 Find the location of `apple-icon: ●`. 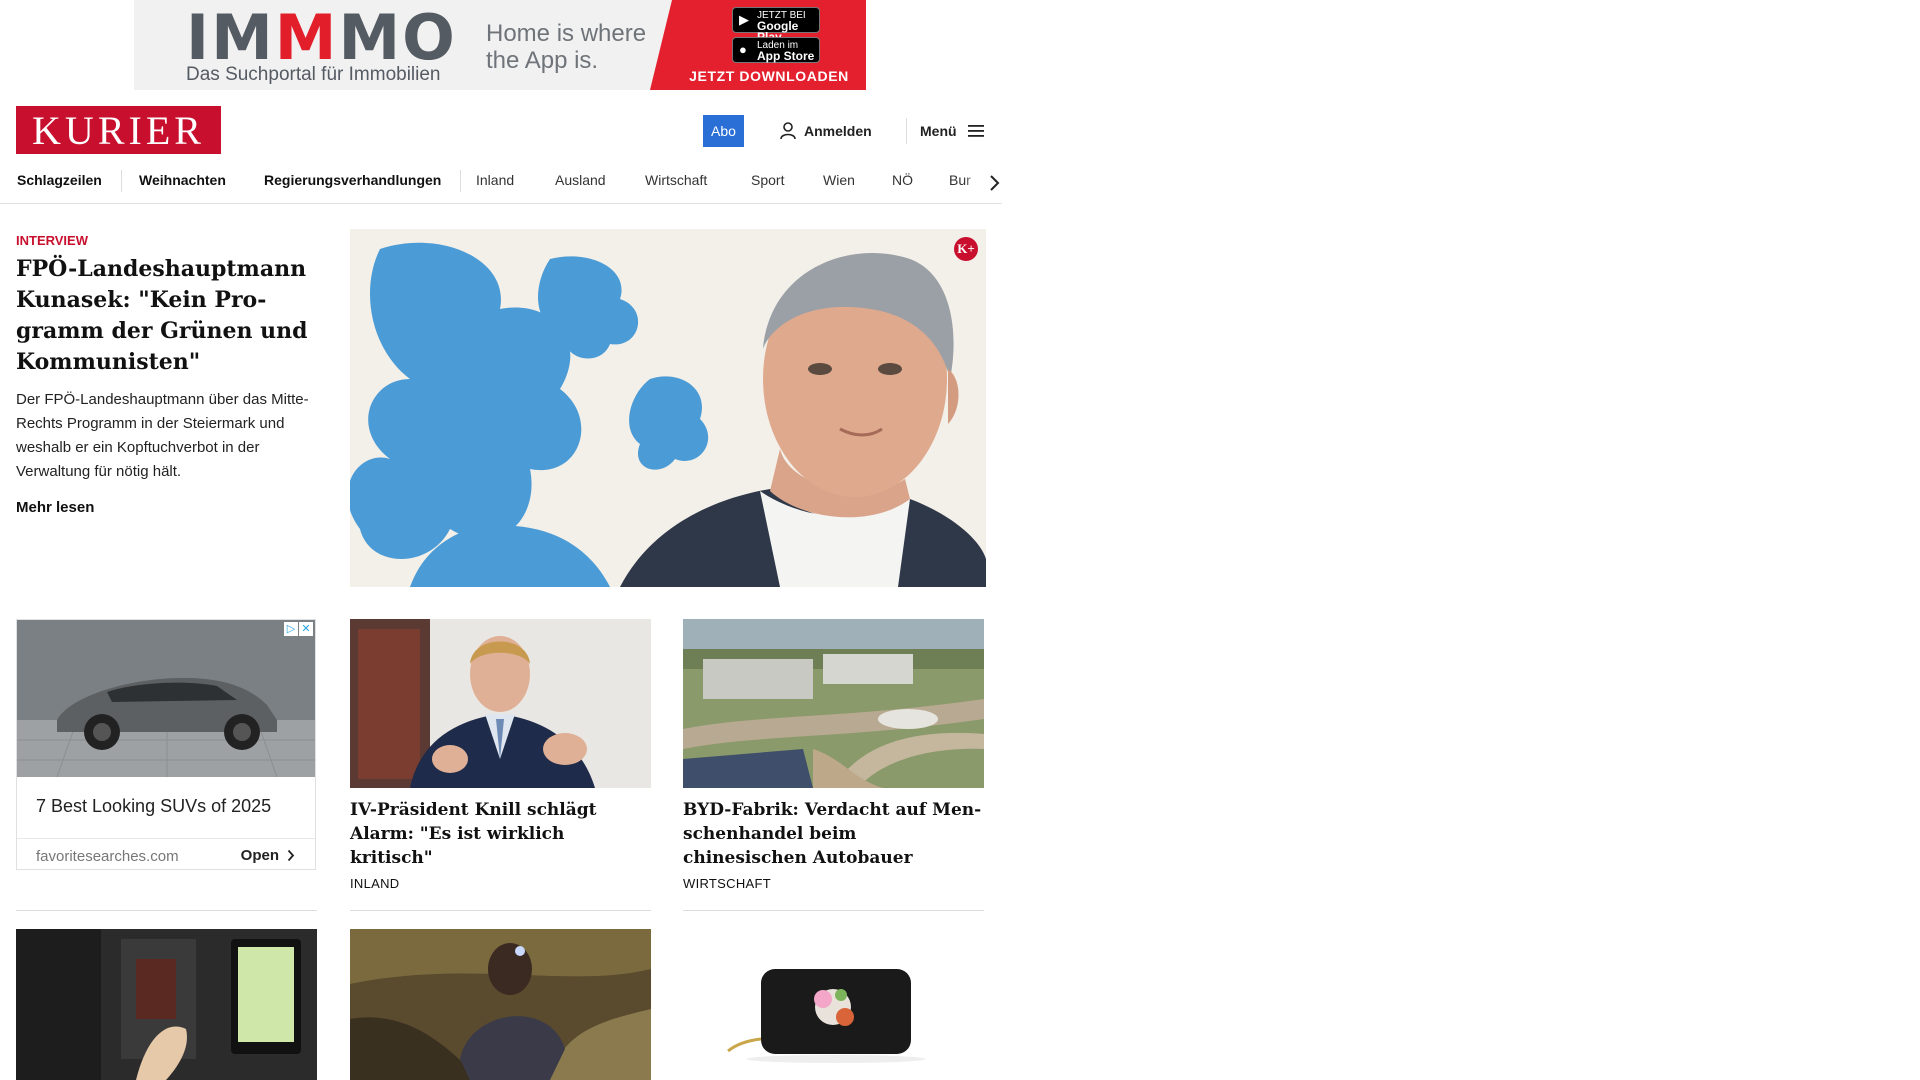

apple-icon: ● is located at coordinates (743, 49).